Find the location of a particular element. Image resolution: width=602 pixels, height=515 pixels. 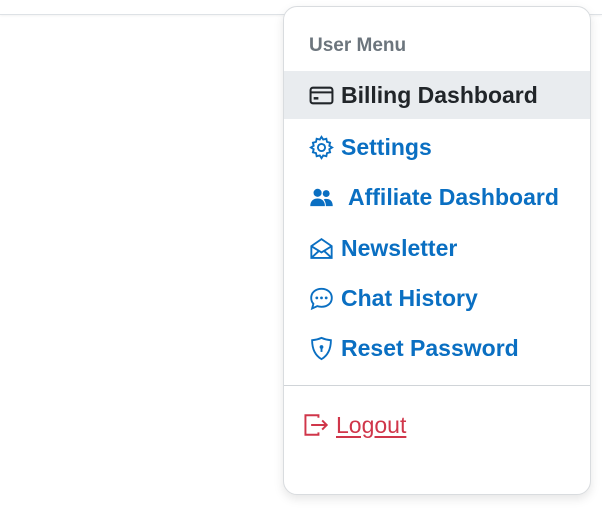

menu-item-chat-history: Chat History is located at coordinates (437, 298).